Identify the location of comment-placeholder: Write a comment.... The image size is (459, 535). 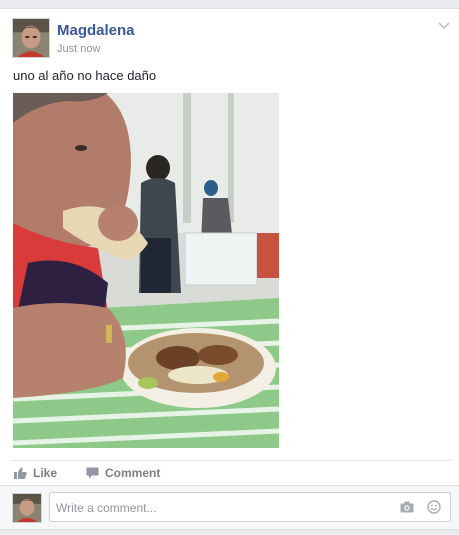
(106, 508).